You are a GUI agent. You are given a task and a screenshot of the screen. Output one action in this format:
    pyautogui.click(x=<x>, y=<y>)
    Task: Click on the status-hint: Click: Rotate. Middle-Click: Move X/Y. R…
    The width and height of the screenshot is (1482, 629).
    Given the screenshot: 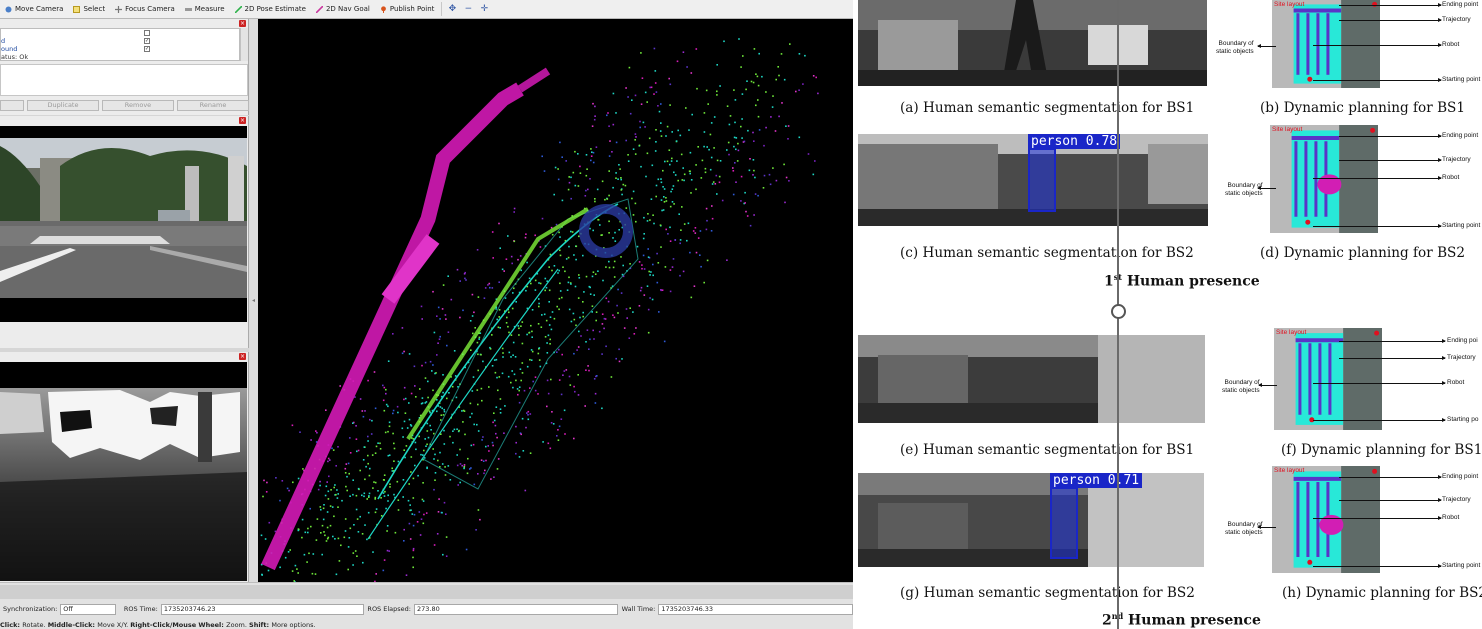 What is the action you would take?
    pyautogui.click(x=158, y=625)
    